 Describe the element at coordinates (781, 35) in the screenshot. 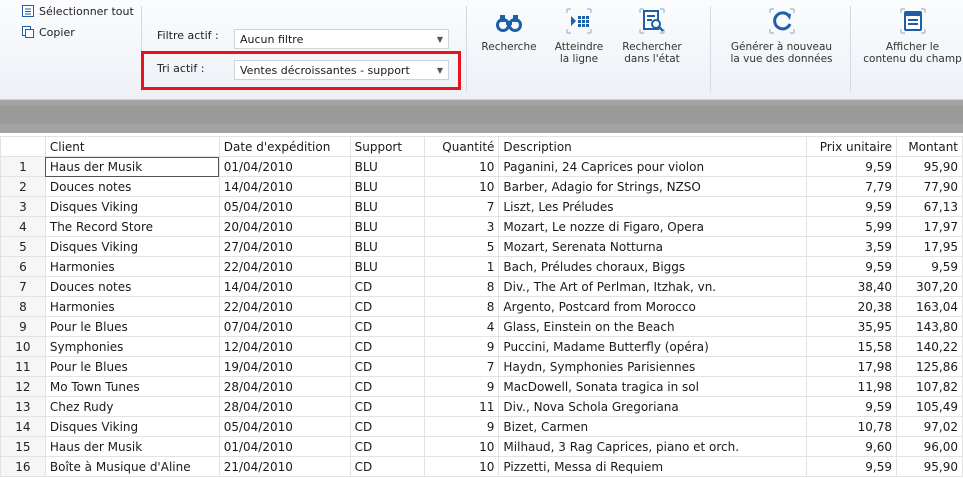

I see `regenerate-view-button: Générer à nouveau la vue des données` at that location.